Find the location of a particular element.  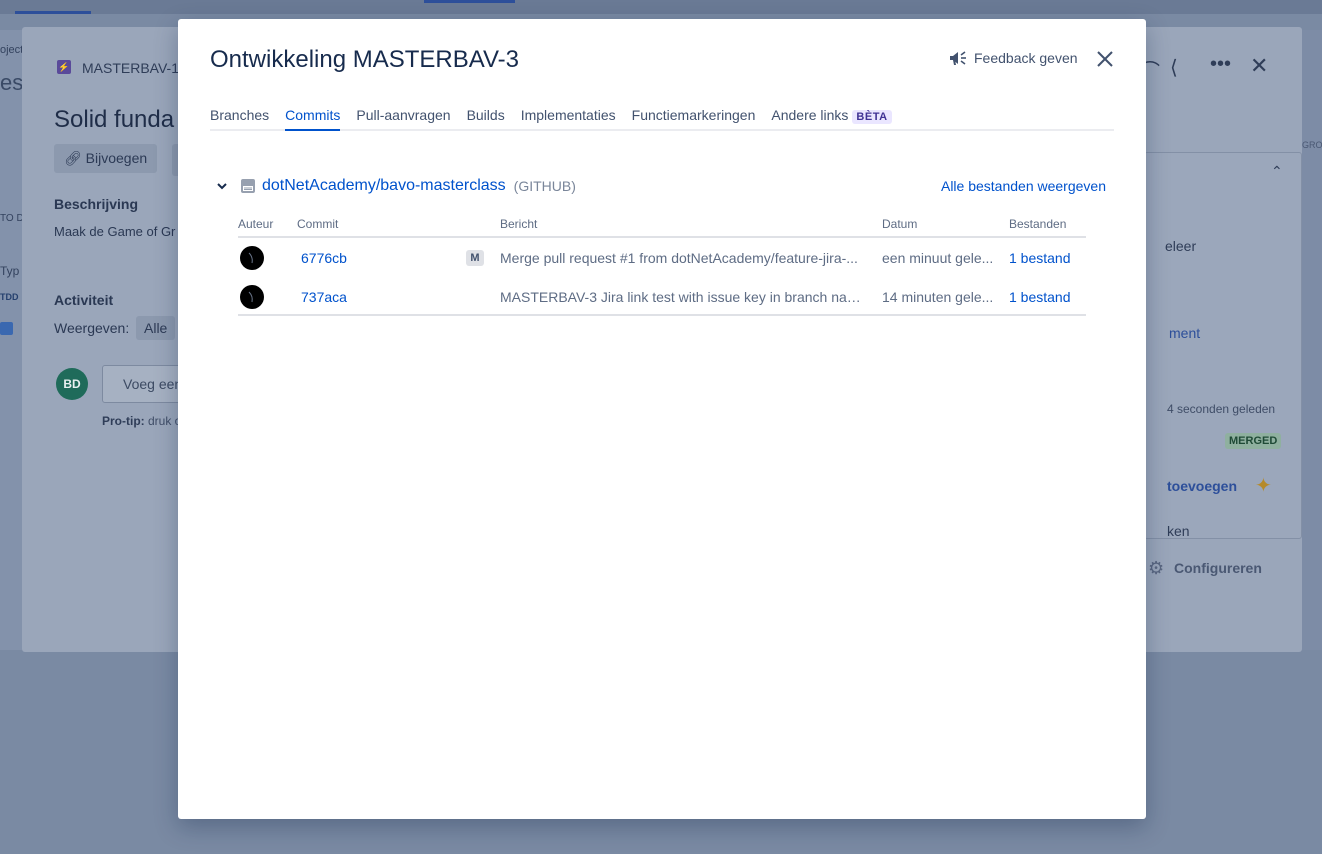

checkbox-icon is located at coordinates (6, 328).